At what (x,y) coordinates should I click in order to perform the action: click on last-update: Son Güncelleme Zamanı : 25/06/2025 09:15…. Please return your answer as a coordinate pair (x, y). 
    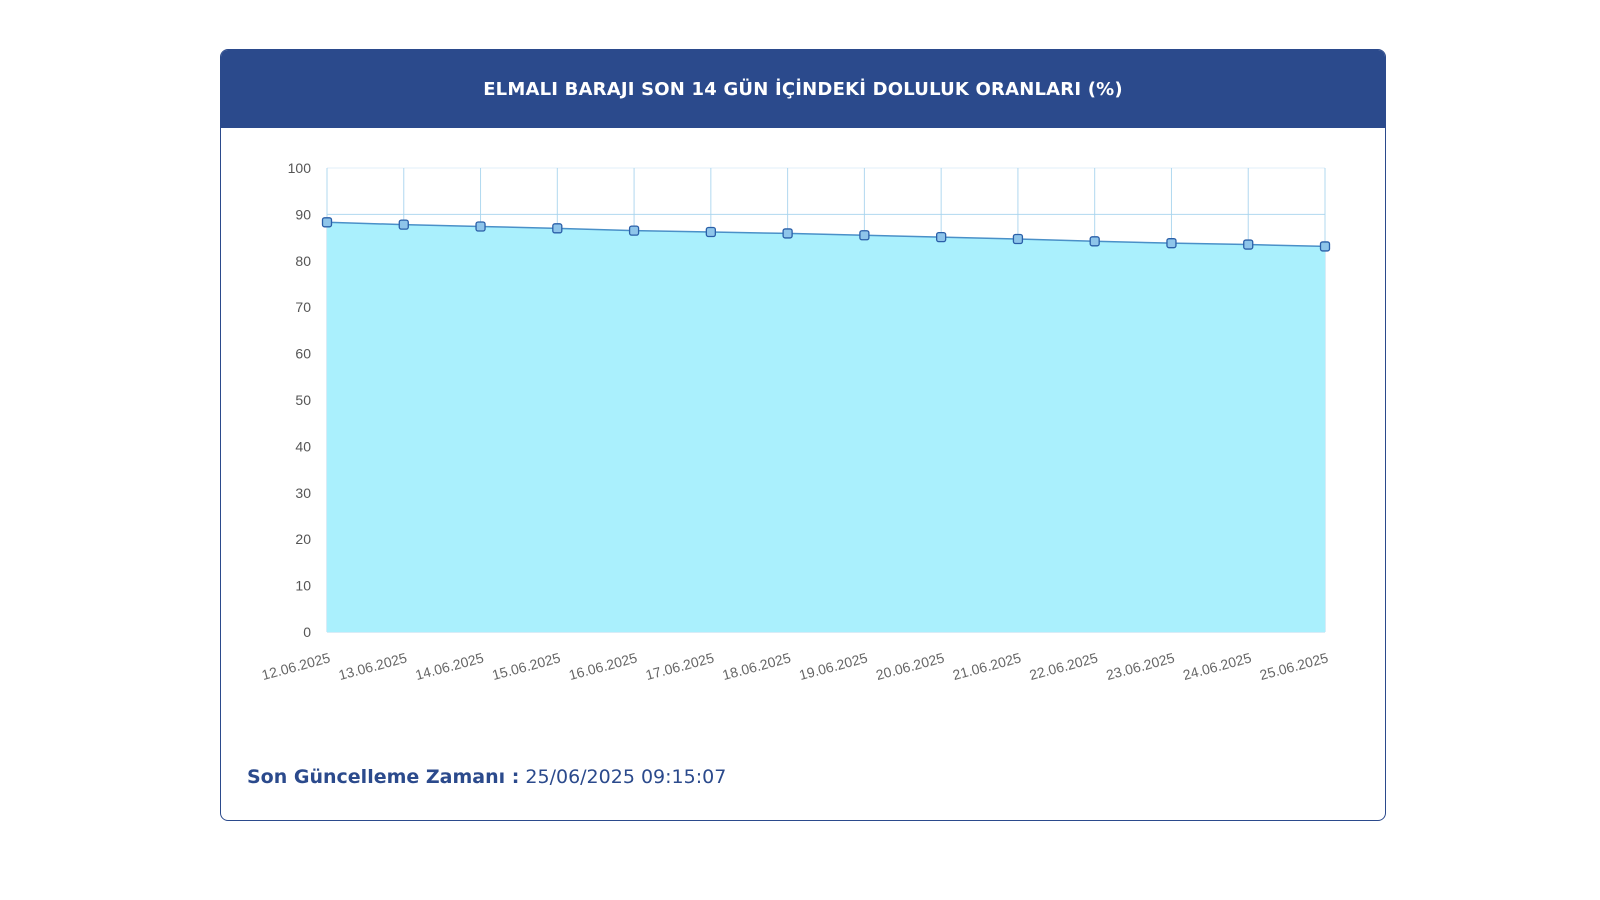
    Looking at the image, I should click on (486, 777).